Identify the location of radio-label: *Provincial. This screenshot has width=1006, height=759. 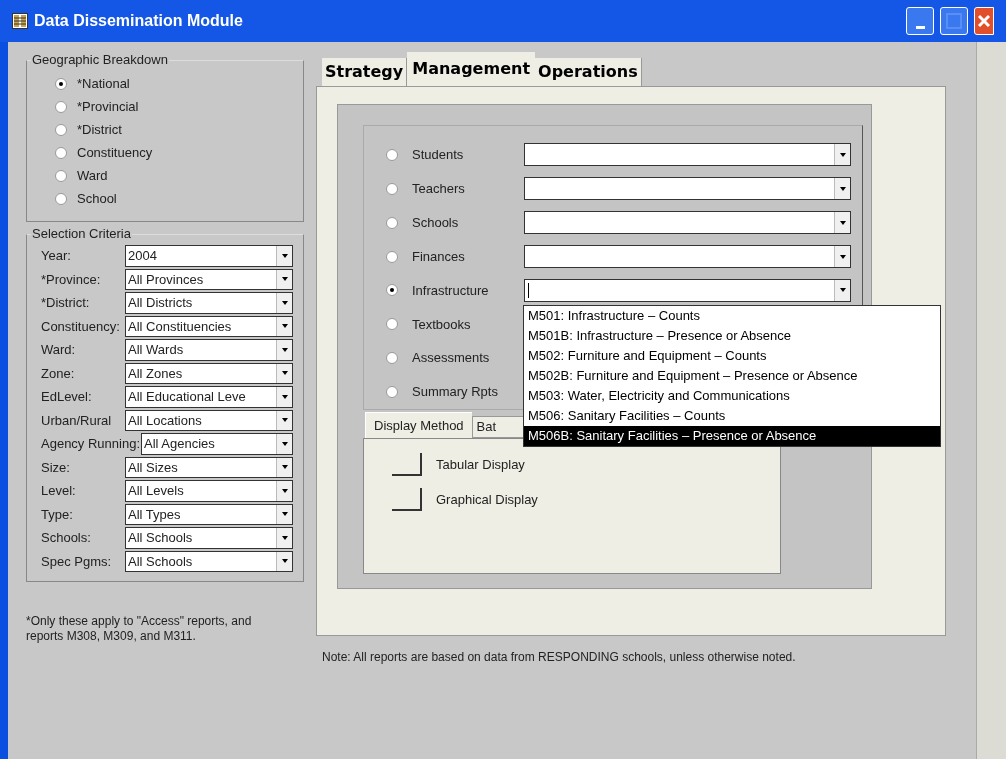
(108, 107).